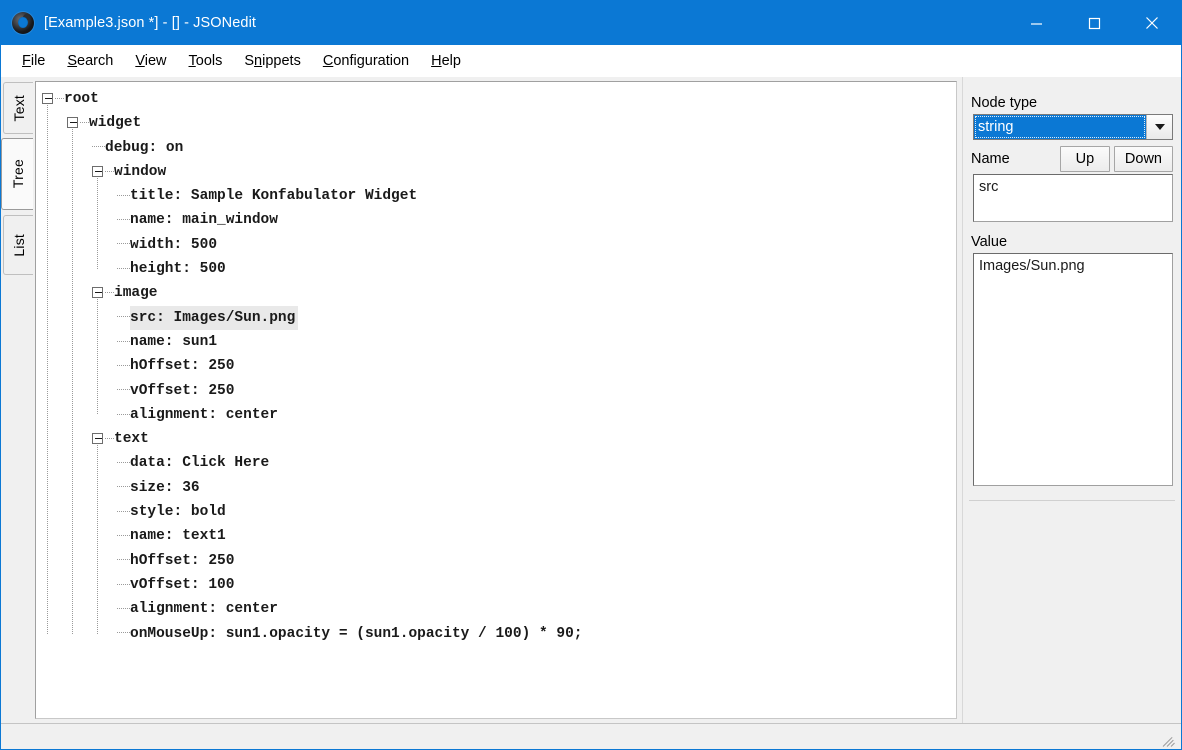 The width and height of the screenshot is (1182, 750). What do you see at coordinates (174, 341) in the screenshot?
I see `tree-node-label: name: sun1` at bounding box center [174, 341].